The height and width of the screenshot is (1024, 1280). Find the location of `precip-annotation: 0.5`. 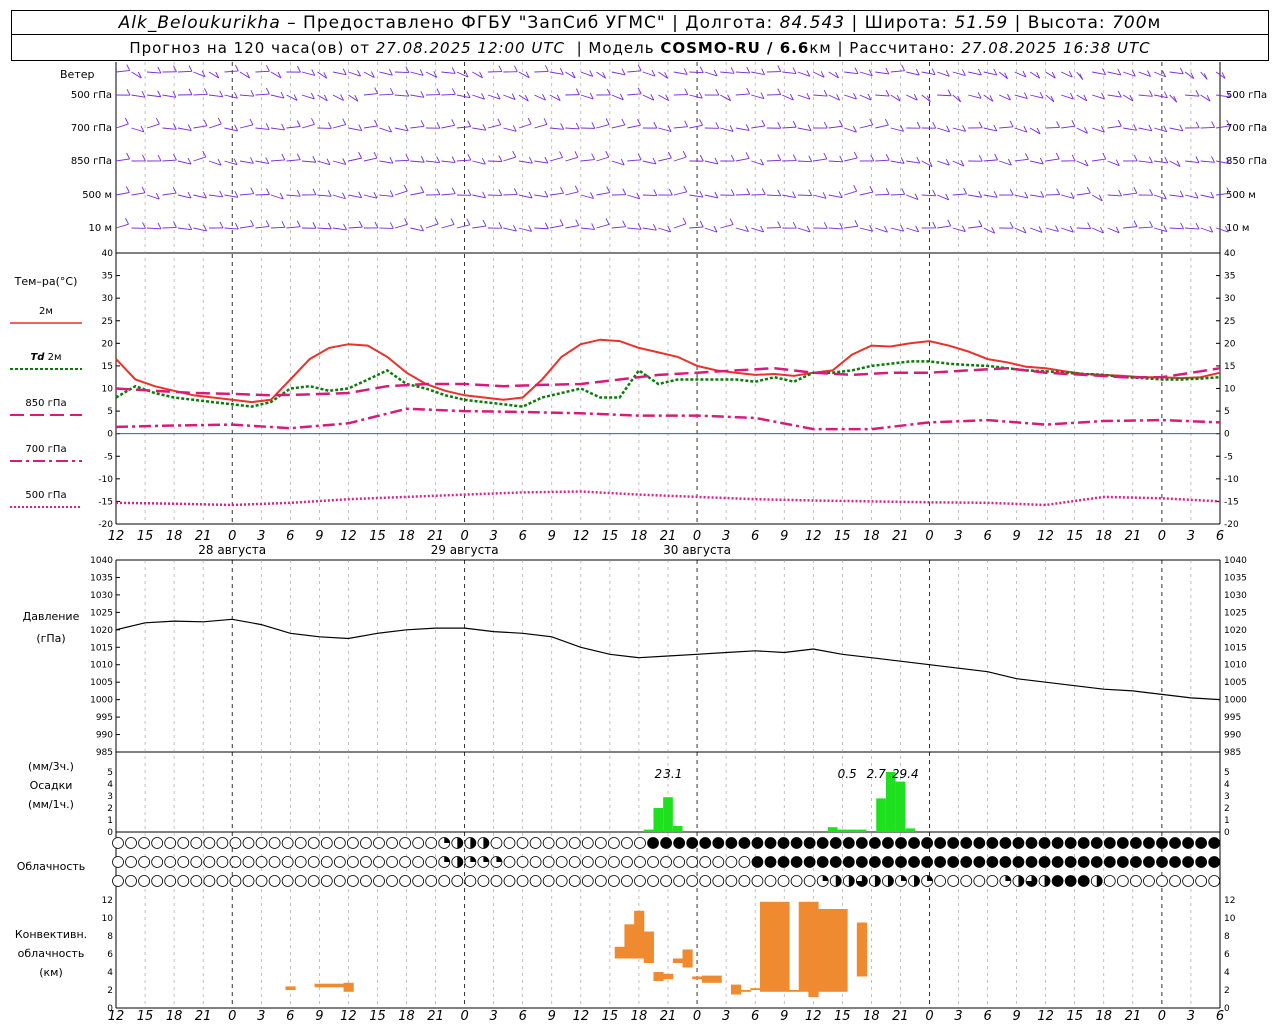

precip-annotation: 0.5 is located at coordinates (847, 774).